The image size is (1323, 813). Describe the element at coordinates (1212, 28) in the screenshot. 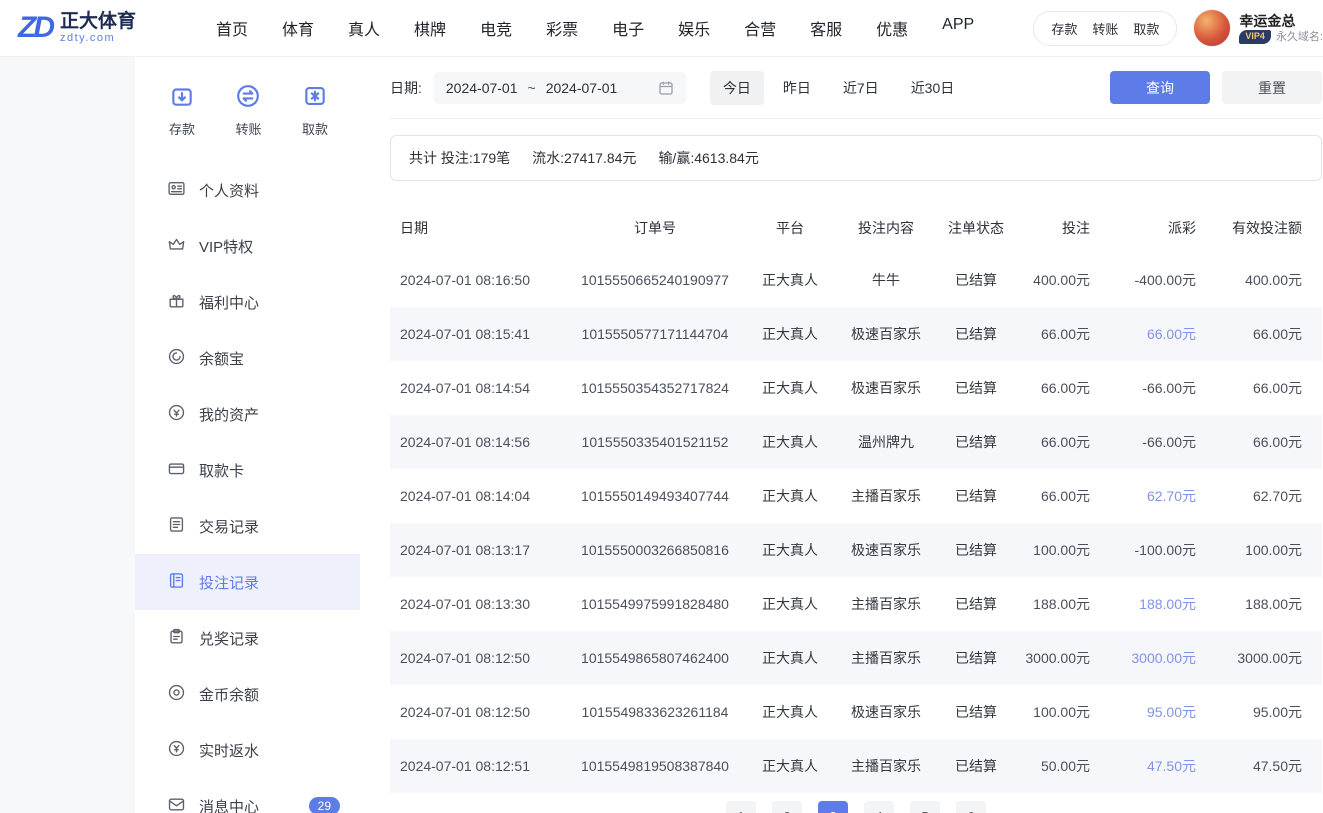

I see `avatar` at that location.